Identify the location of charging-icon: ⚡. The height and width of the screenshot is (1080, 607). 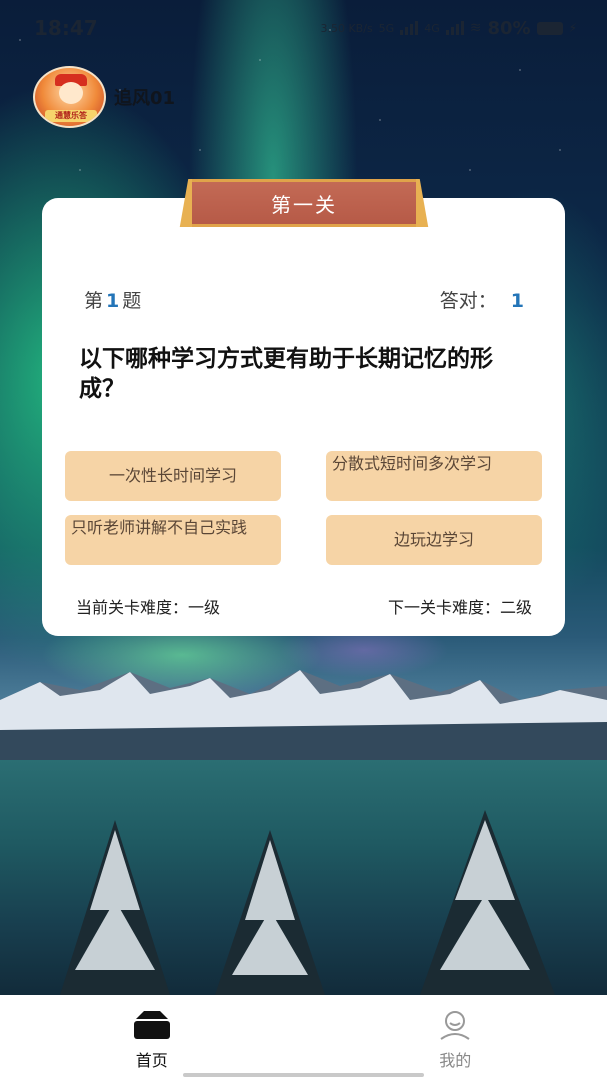
(572, 28).